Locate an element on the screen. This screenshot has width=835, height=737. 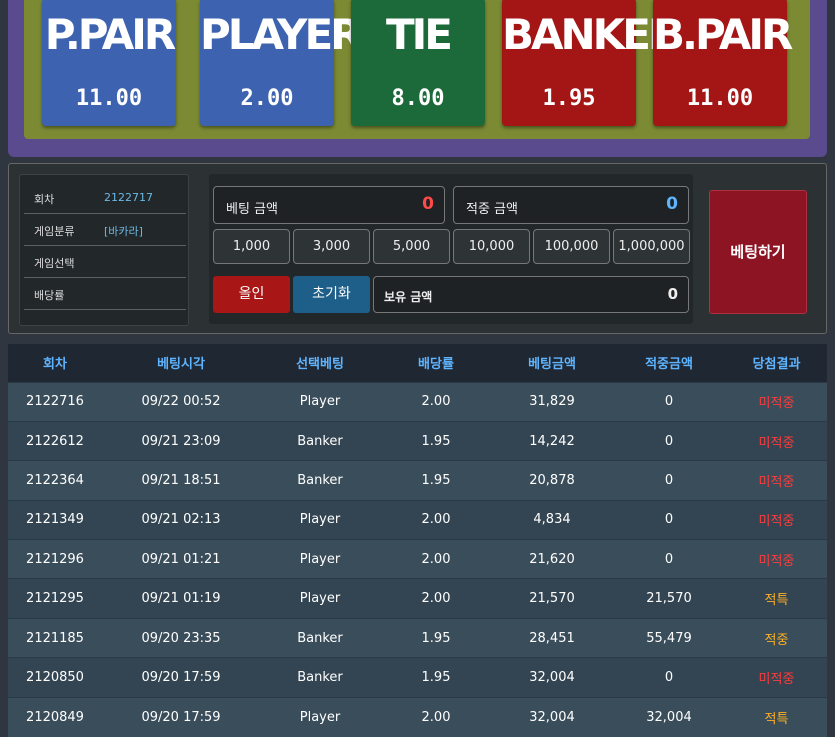
cell-round: 2121296 is located at coordinates (55, 559).